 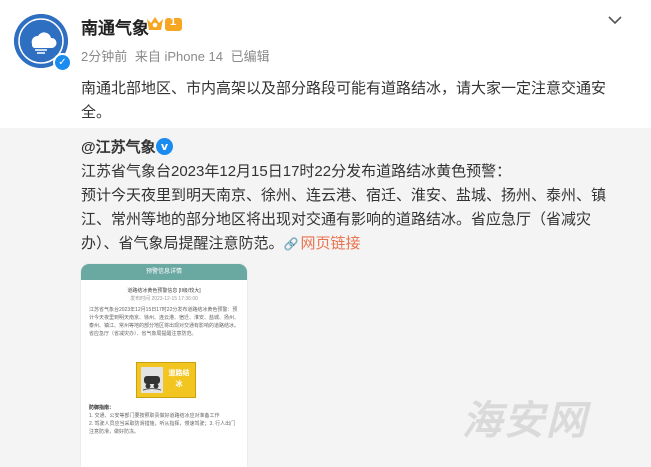 What do you see at coordinates (104, 56) in the screenshot?
I see `post-time: 2分钟前` at bounding box center [104, 56].